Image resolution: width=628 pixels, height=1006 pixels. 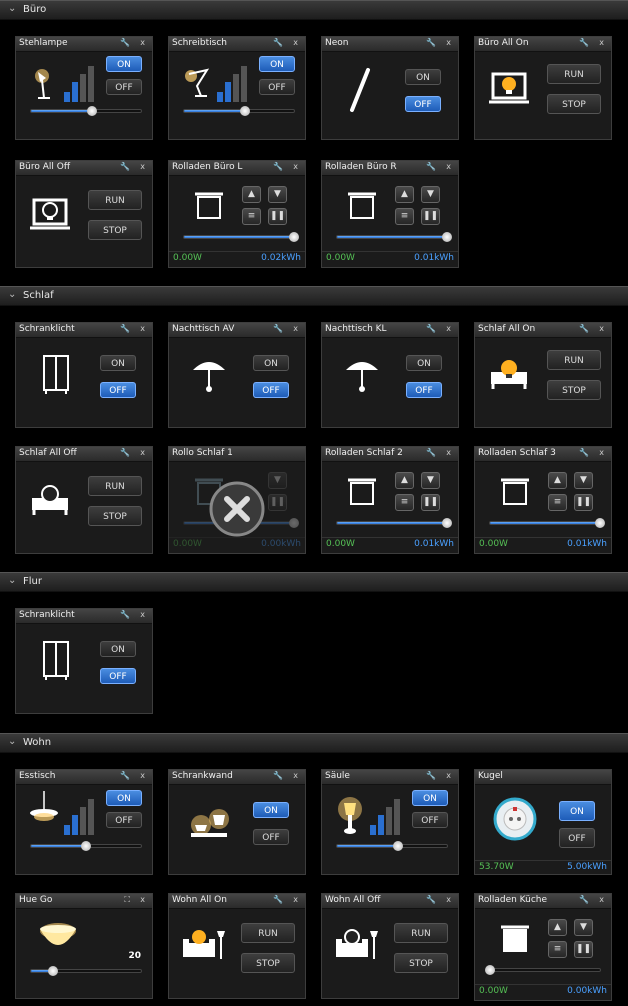 I want to click on section-header-schlaf: ⌄ Schlaf, so click(x=314, y=296).